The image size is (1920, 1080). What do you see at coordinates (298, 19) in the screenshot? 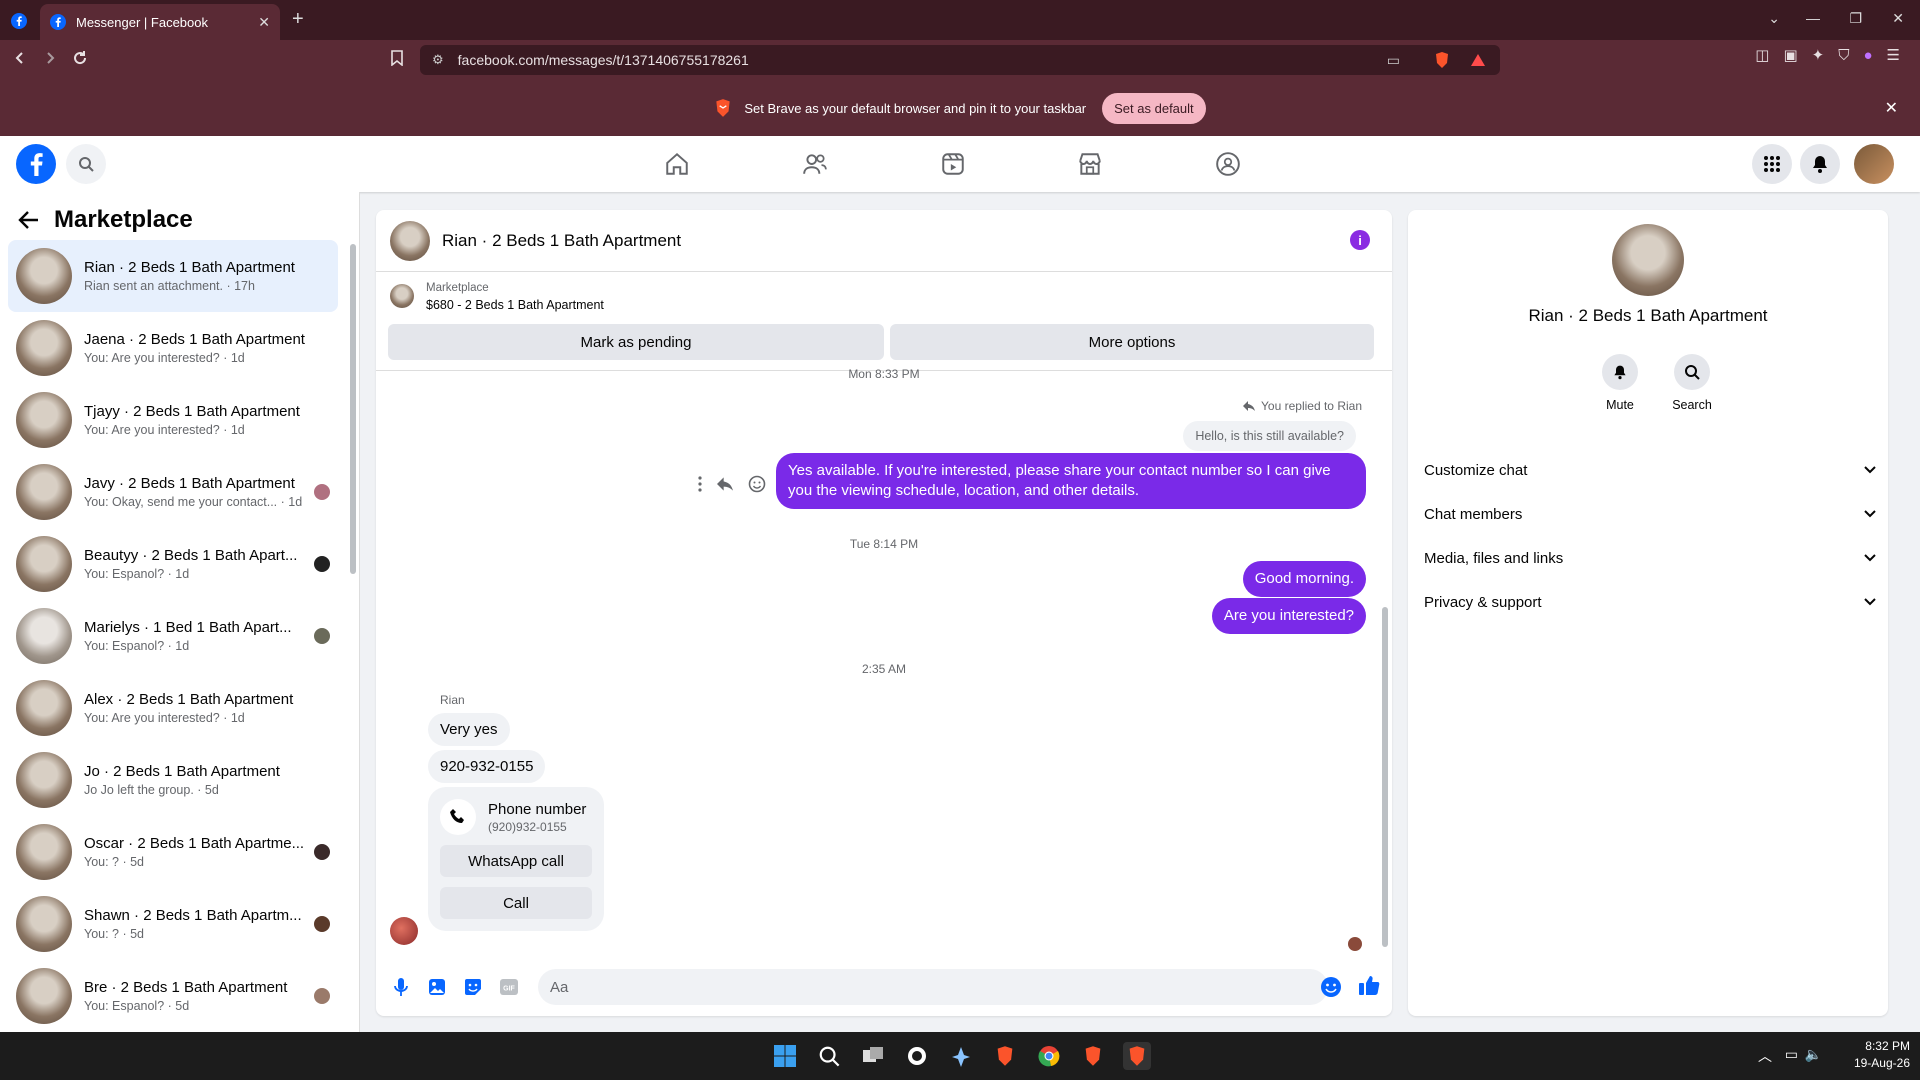
I see `new-tab-icon: +` at bounding box center [298, 19].